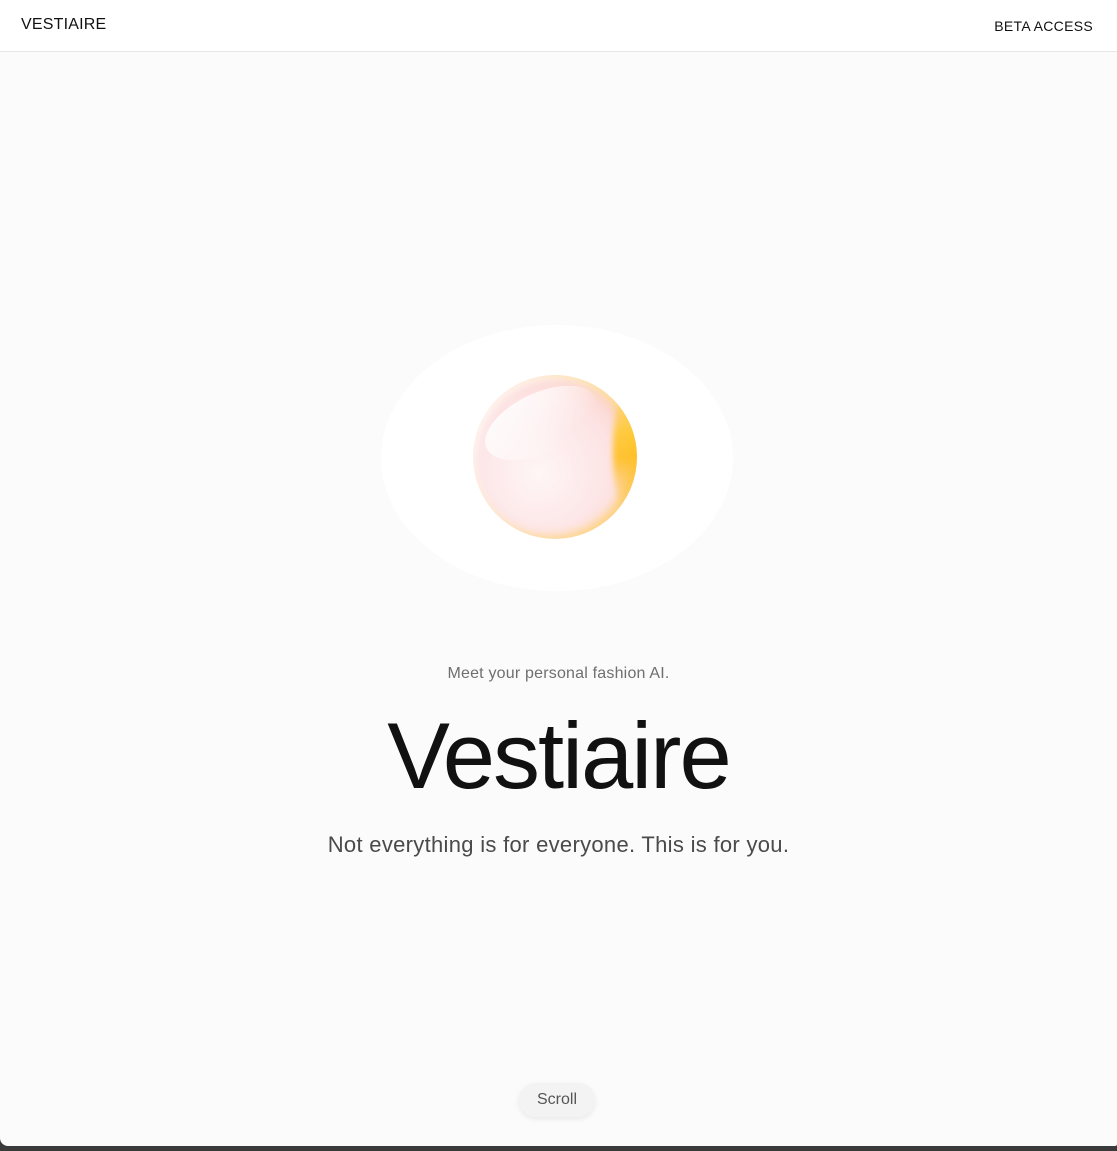 The width and height of the screenshot is (1117, 1151). I want to click on scroll-button: Scroll, so click(557, 1100).